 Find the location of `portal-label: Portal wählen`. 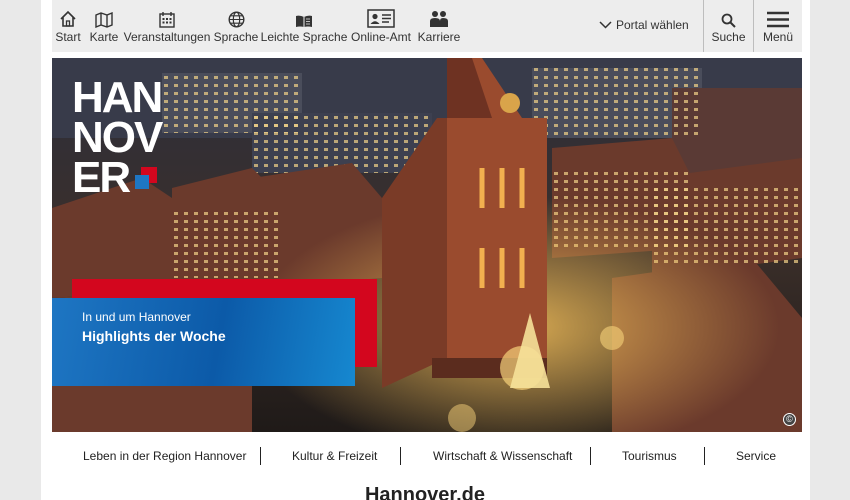

portal-label: Portal wählen is located at coordinates (652, 25).